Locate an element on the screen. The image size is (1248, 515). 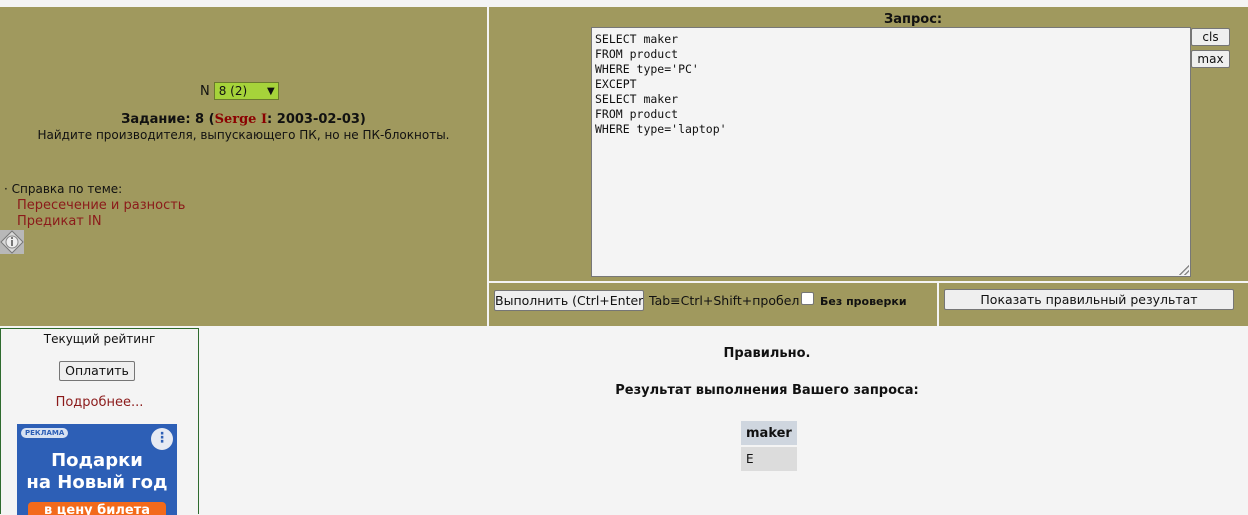
result-table: maker E is located at coordinates (769, 446).